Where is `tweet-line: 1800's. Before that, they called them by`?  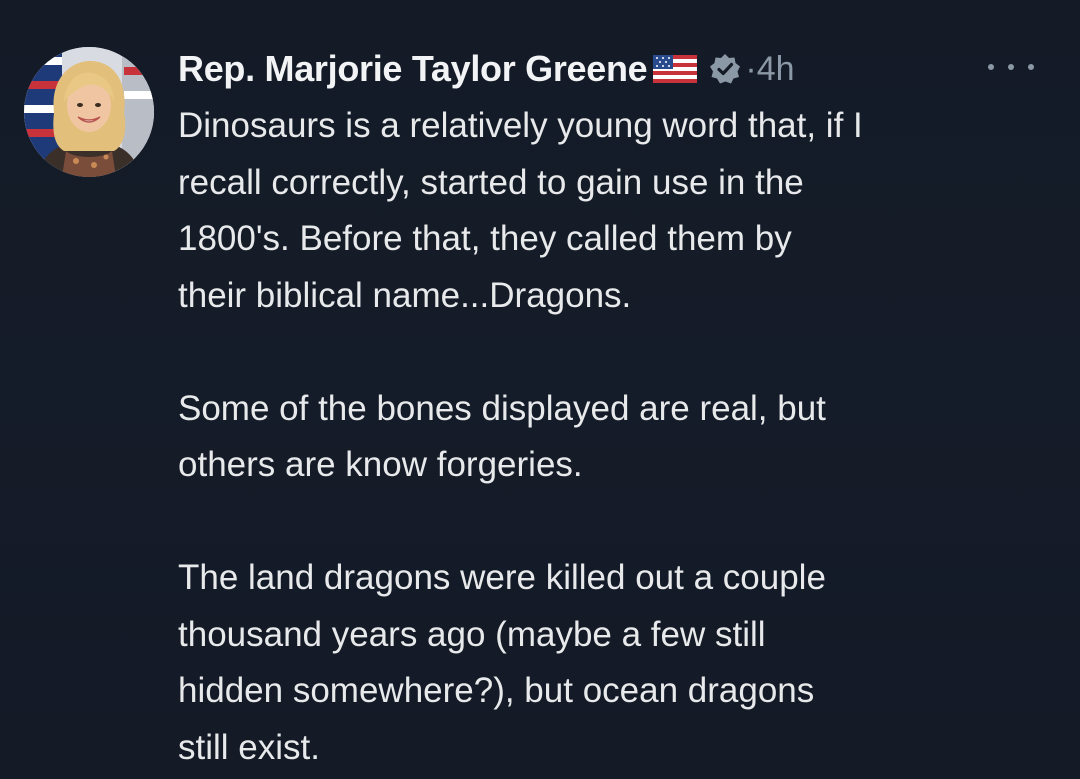
tweet-line: 1800's. Before that, they called them by is located at coordinates (485, 238).